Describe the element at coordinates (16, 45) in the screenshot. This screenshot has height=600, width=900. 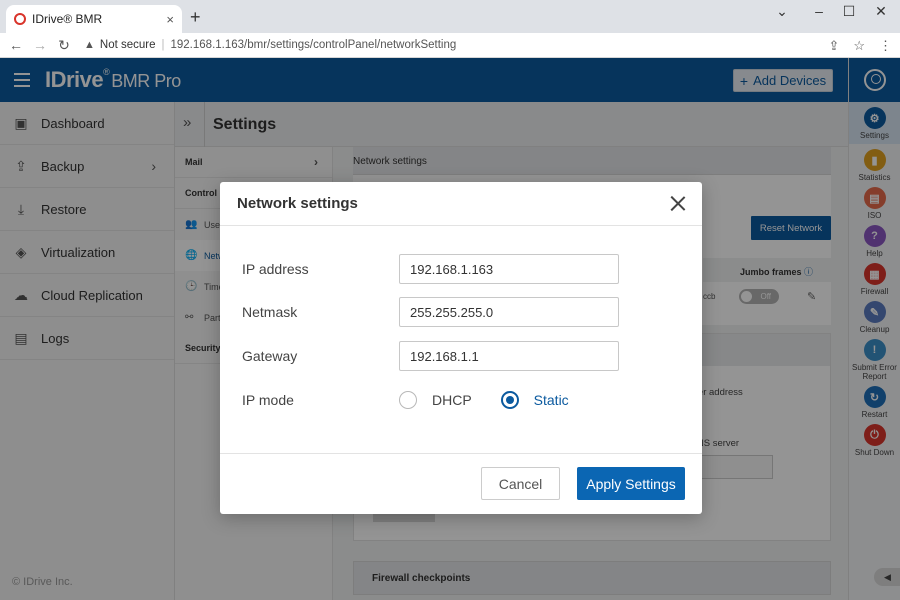
I see `back-arrow-icon: ←` at that location.